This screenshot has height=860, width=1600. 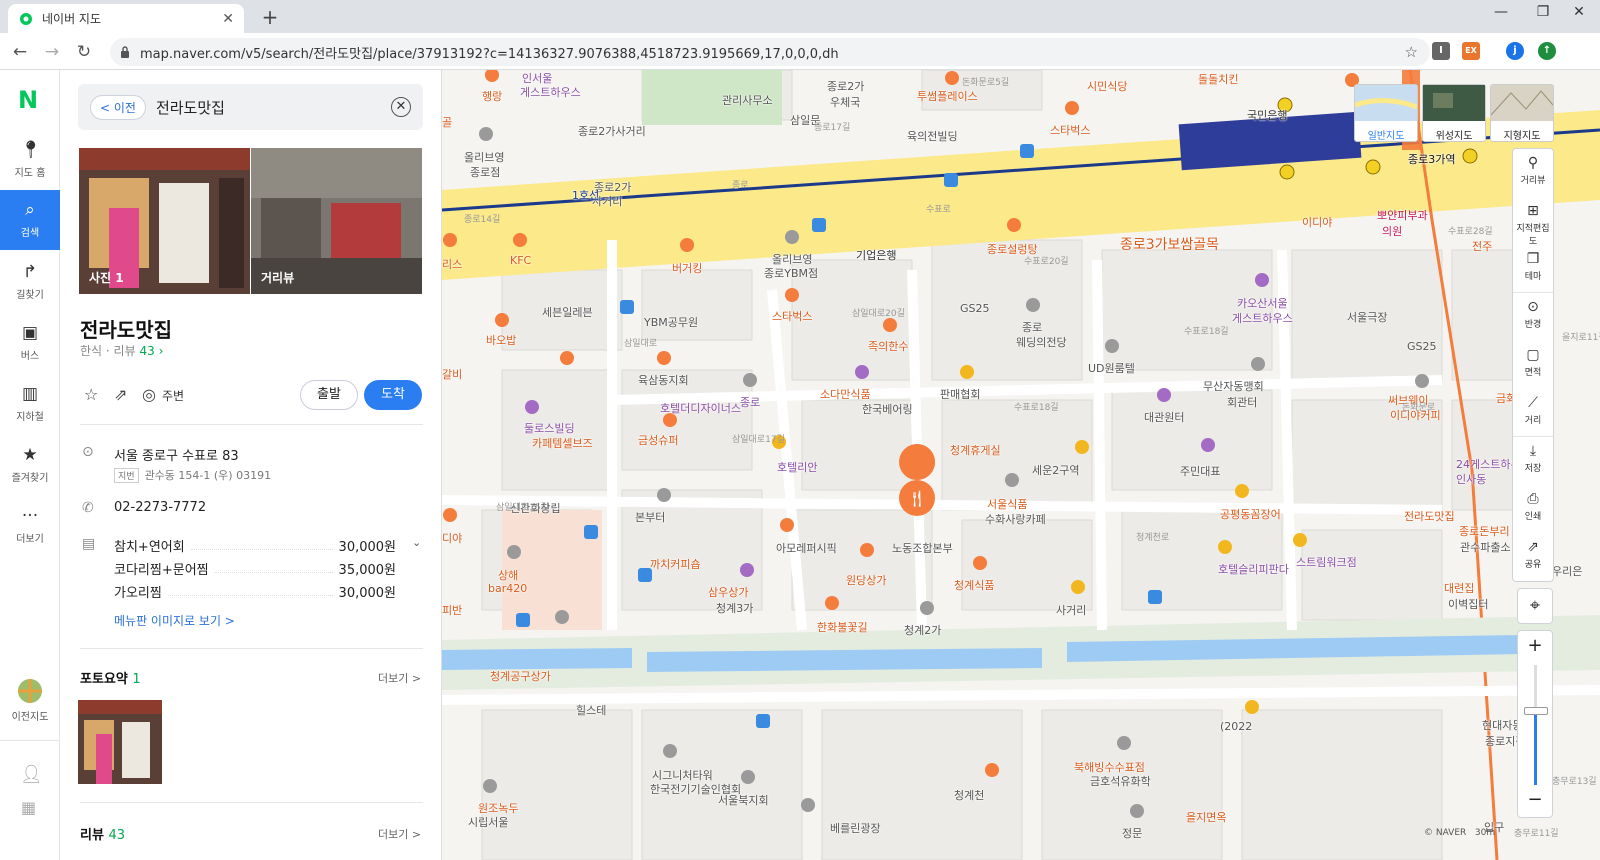 What do you see at coordinates (447, 122) in the screenshot?
I see `map-place-label: 골` at bounding box center [447, 122].